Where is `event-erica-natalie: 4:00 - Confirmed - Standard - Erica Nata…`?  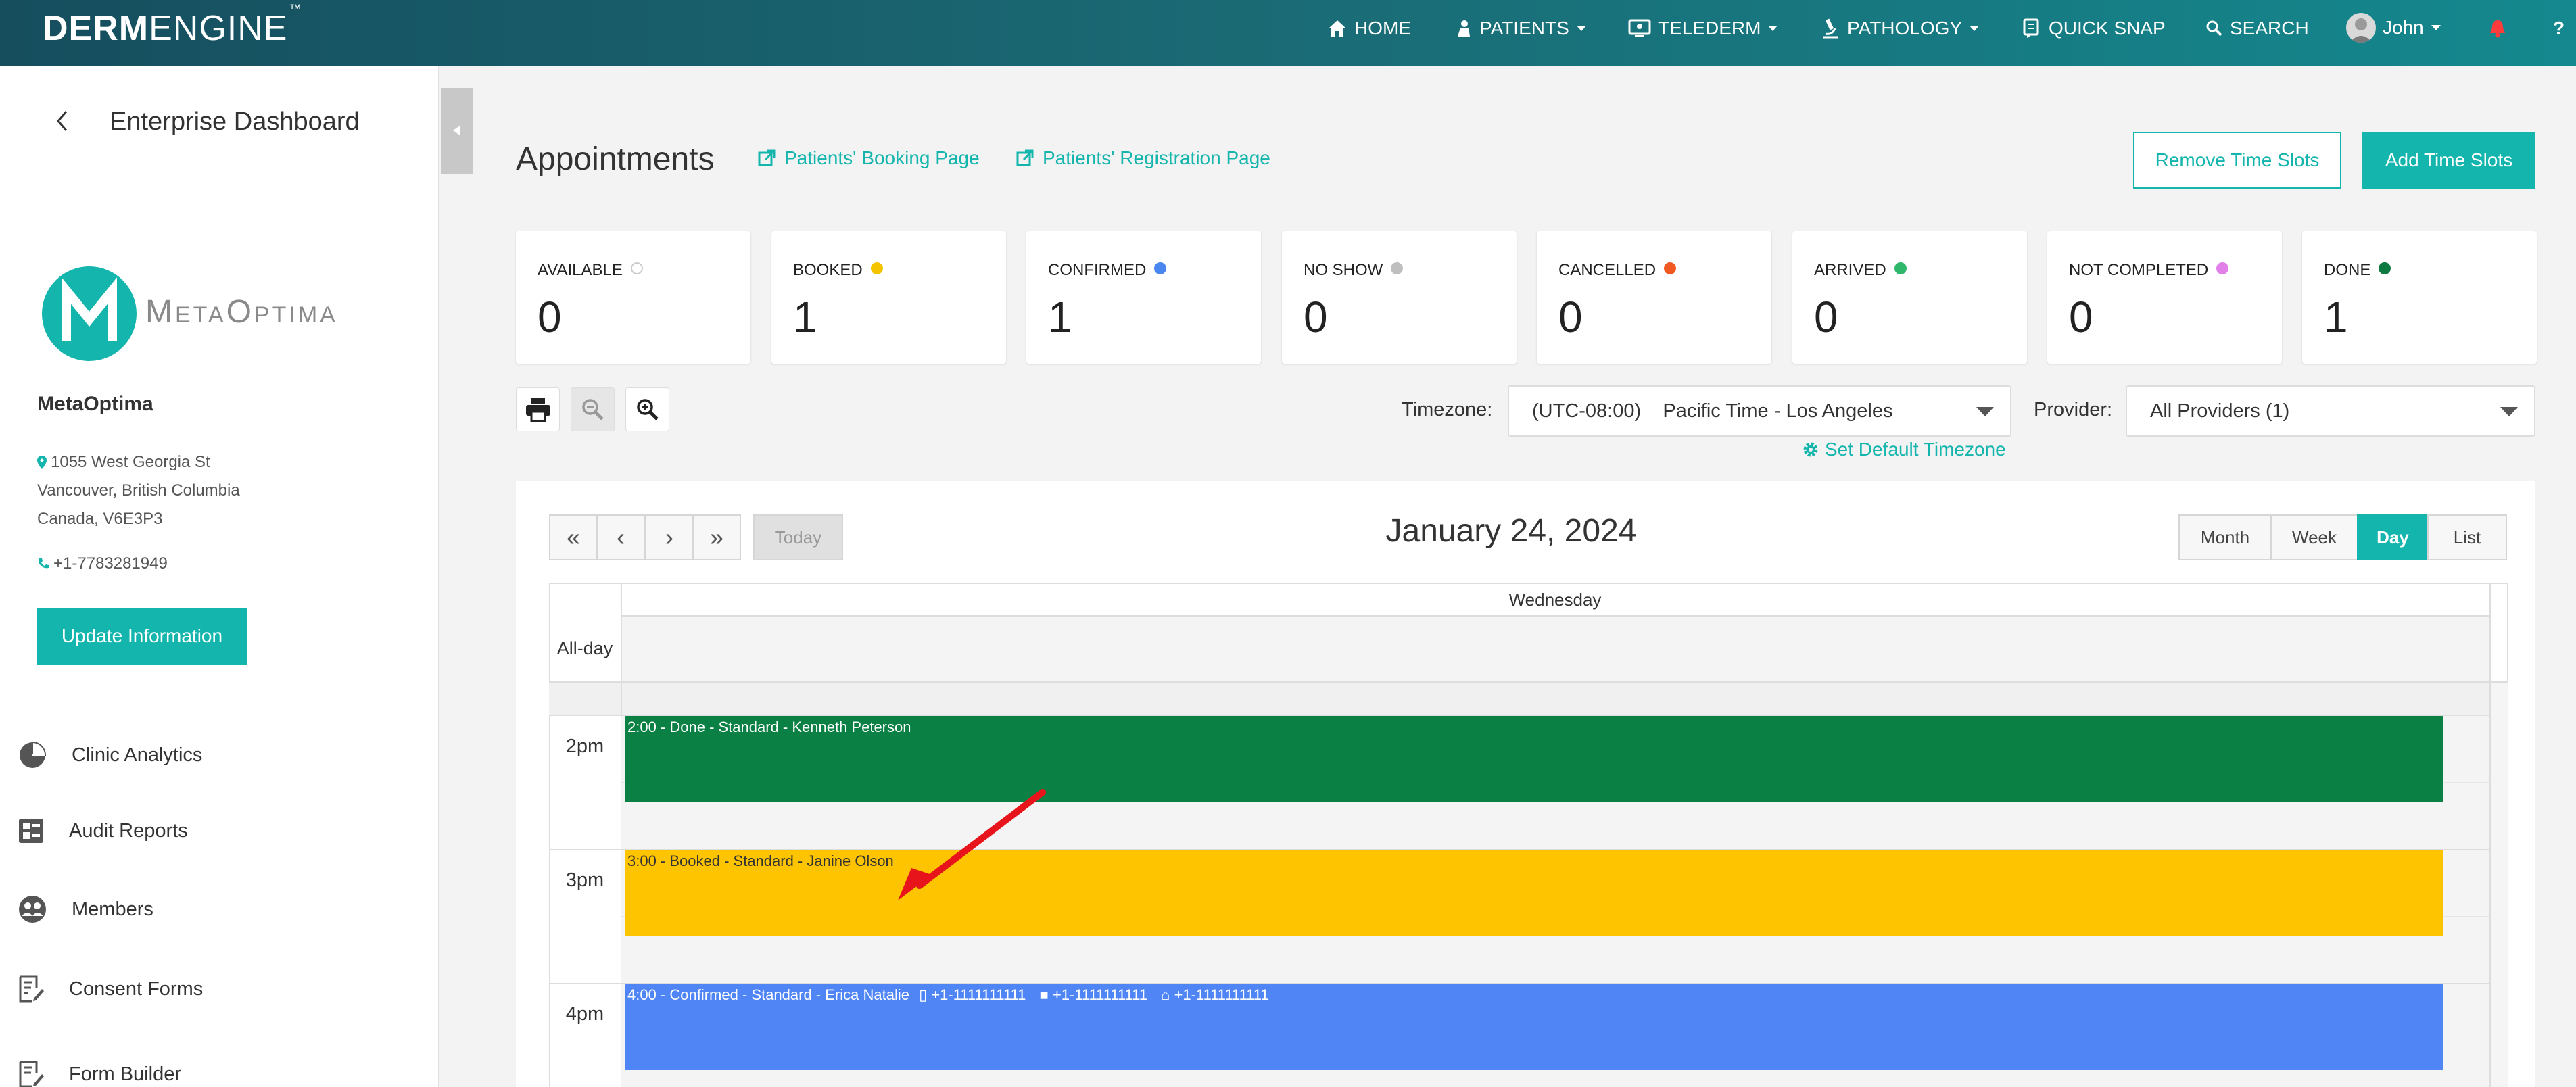
event-erica-natalie: 4:00 - Confirmed - Standard - Erica Nata… is located at coordinates (1534, 1027).